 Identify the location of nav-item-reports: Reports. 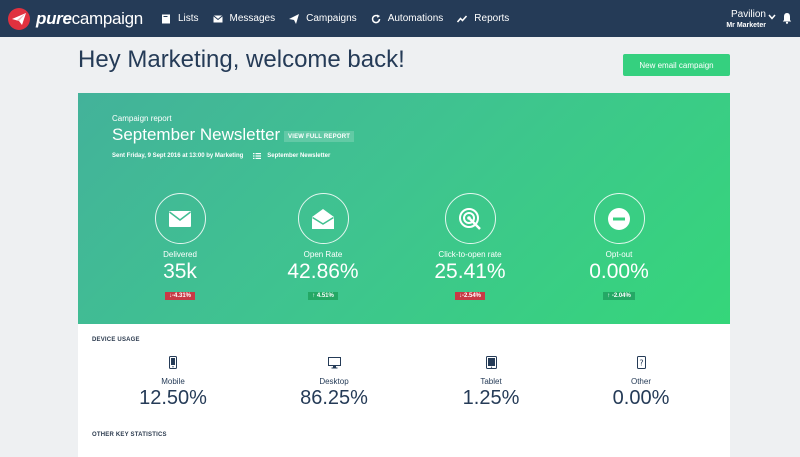
(483, 18).